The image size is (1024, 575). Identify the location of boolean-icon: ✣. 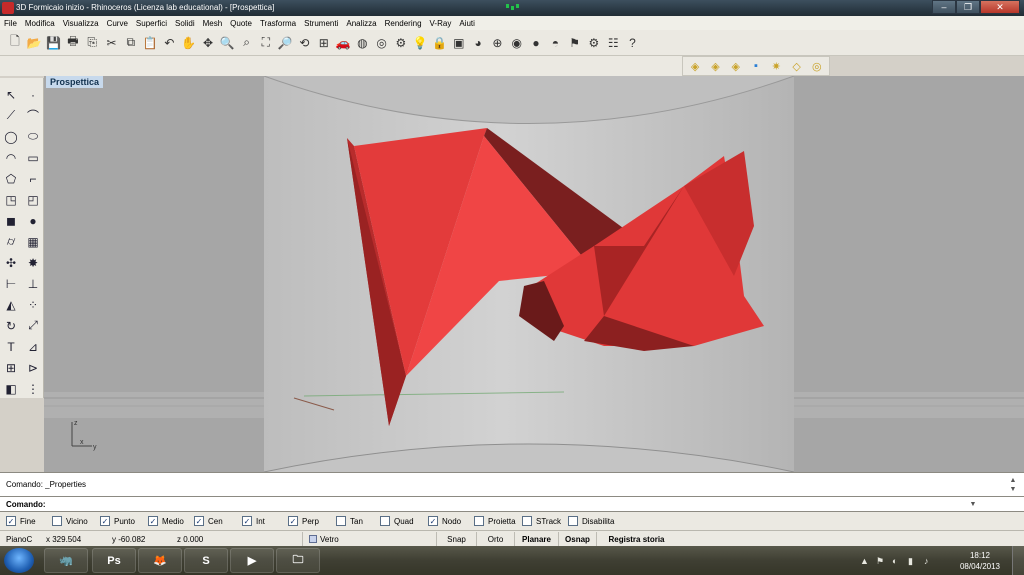
(11, 262).